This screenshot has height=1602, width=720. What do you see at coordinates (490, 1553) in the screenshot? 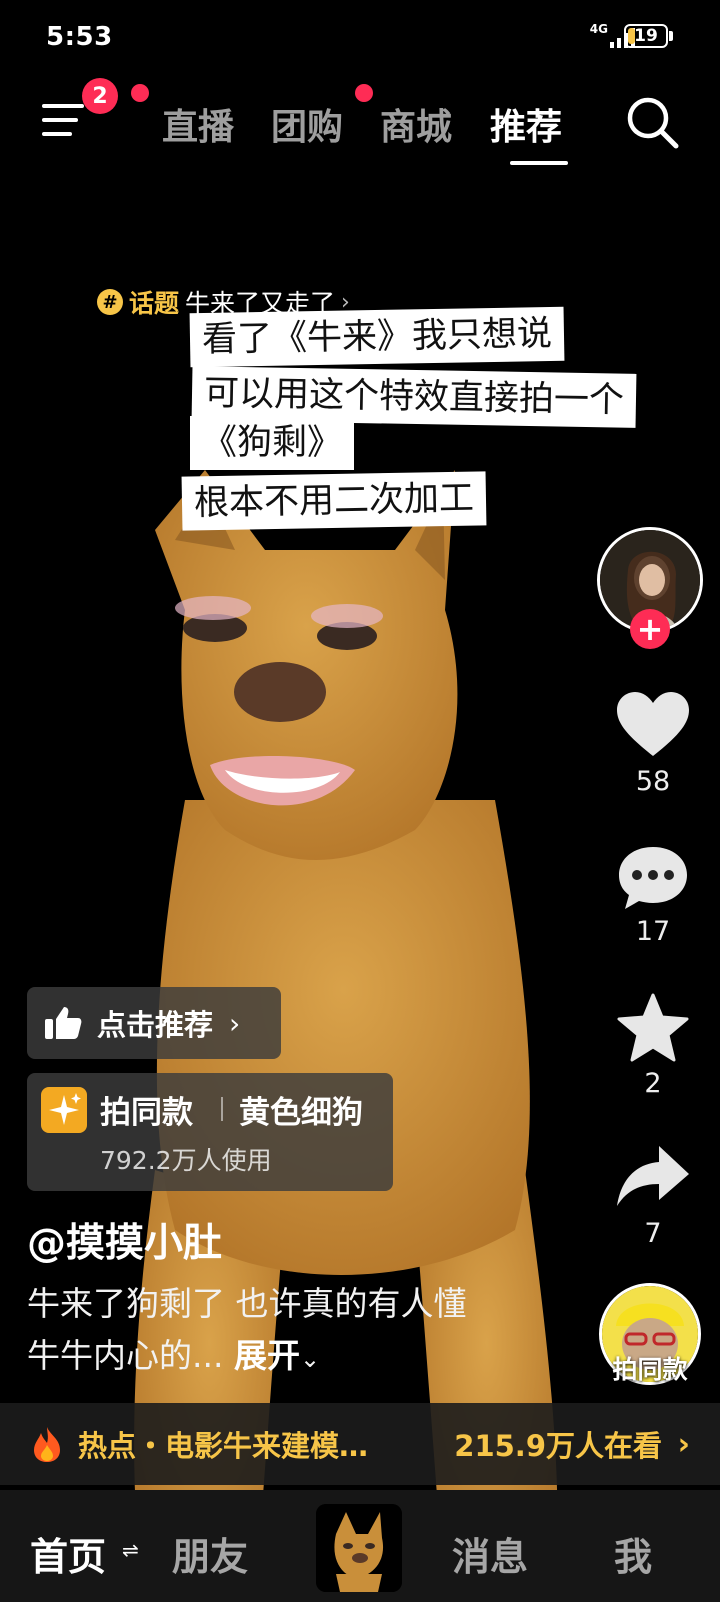
I see `nav-messages: 消息` at bounding box center [490, 1553].